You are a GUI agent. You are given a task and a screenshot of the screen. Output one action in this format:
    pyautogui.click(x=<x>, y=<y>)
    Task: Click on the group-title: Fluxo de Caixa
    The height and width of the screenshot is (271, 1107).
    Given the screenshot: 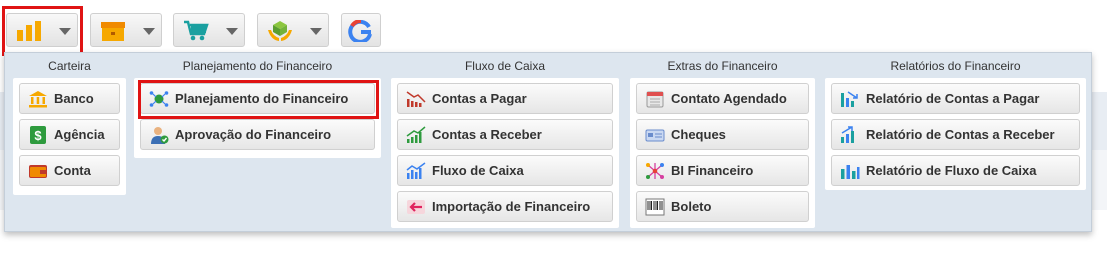 What is the action you would take?
    pyautogui.click(x=505, y=66)
    